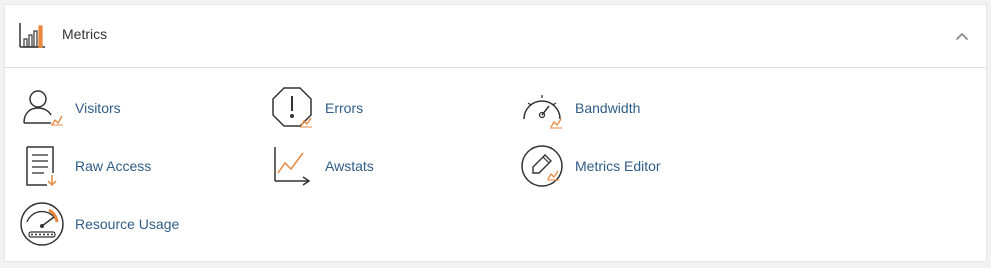  What do you see at coordinates (43, 108) in the screenshot?
I see `visitors-icon` at bounding box center [43, 108].